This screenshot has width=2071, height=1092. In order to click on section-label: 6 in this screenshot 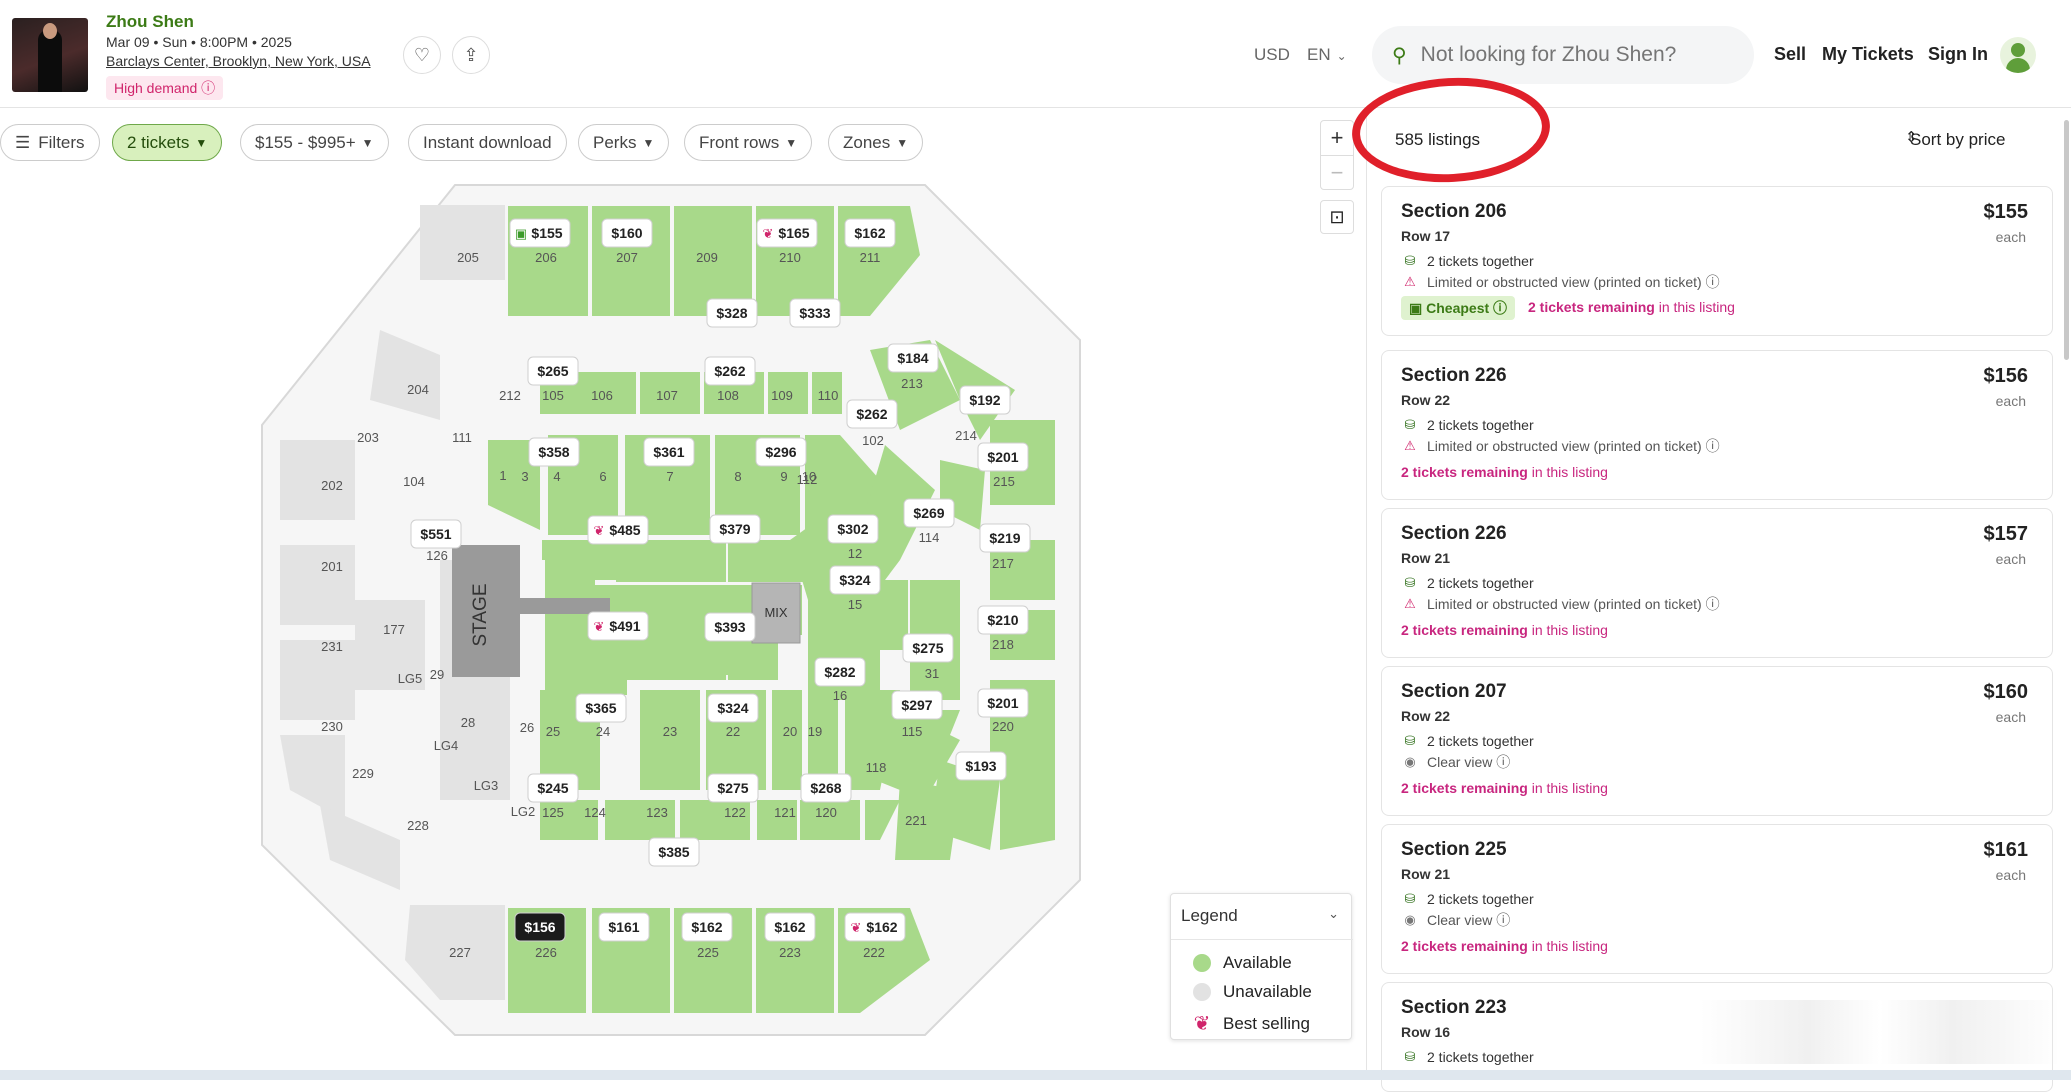, I will do `click(602, 476)`.